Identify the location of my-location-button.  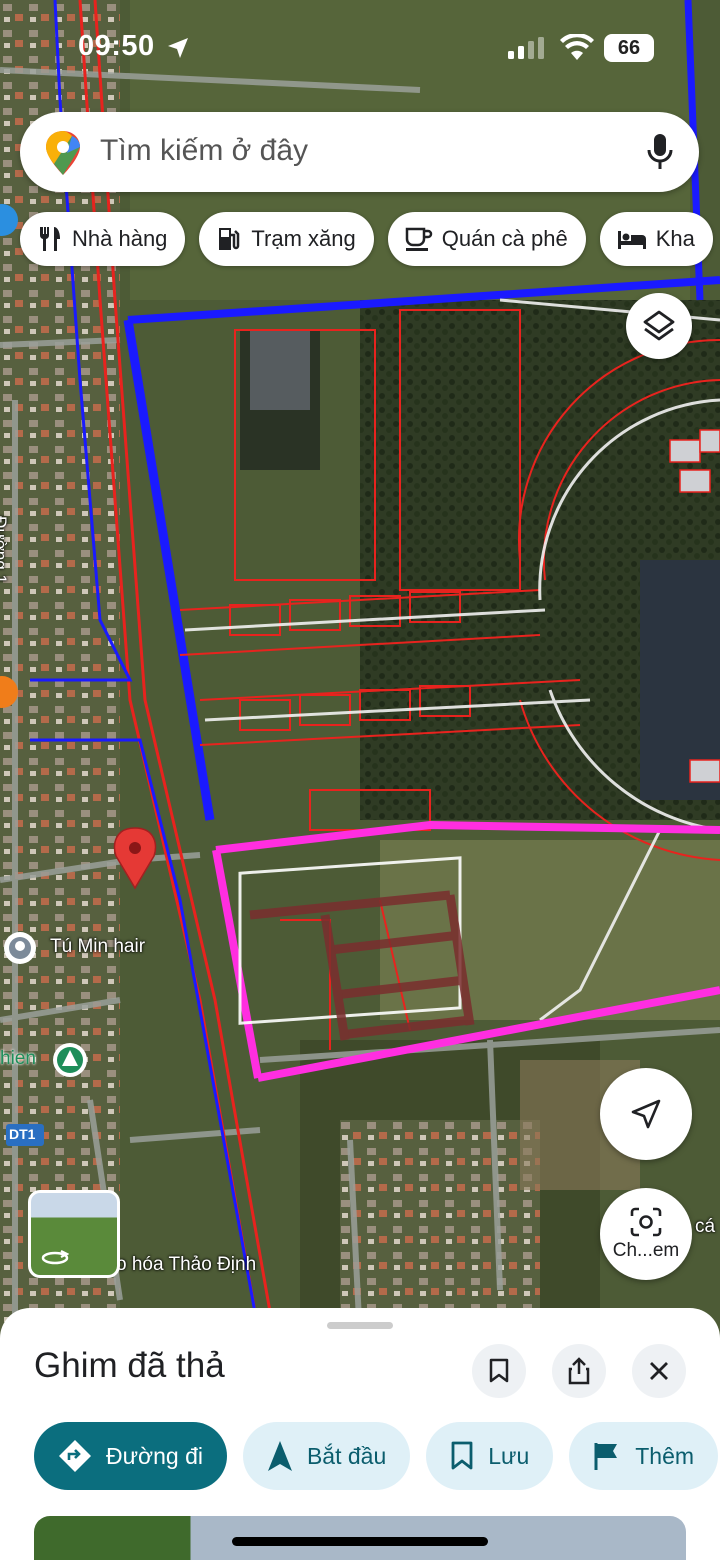
(646, 1114).